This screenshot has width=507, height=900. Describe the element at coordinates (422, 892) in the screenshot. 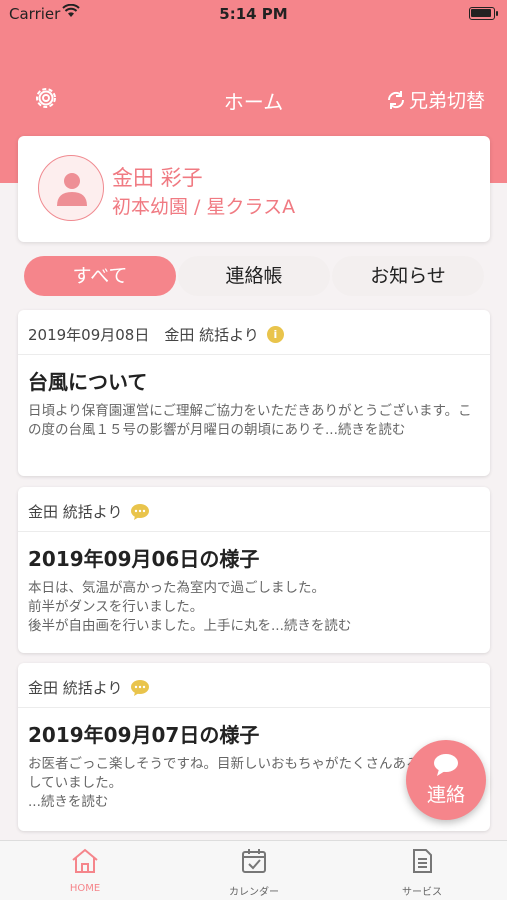

I see `tabbar-label: サービス` at that location.